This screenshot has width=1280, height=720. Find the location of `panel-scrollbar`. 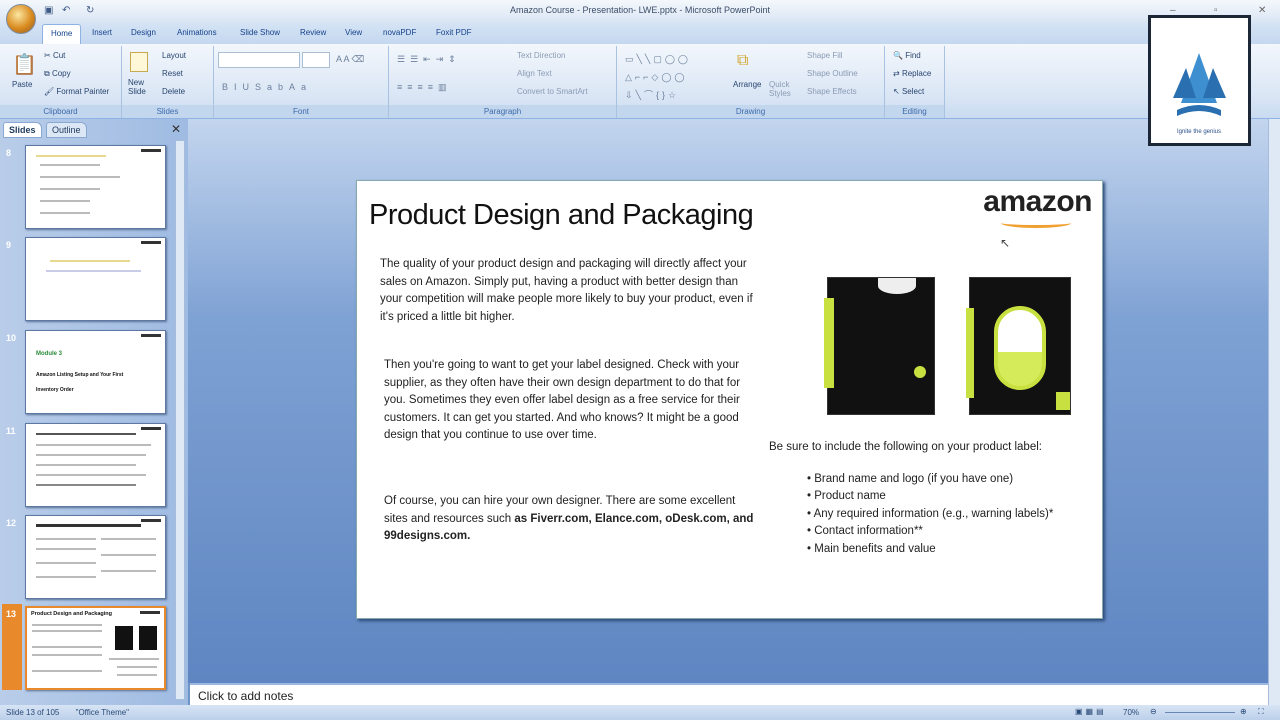

panel-scrollbar is located at coordinates (180, 420).